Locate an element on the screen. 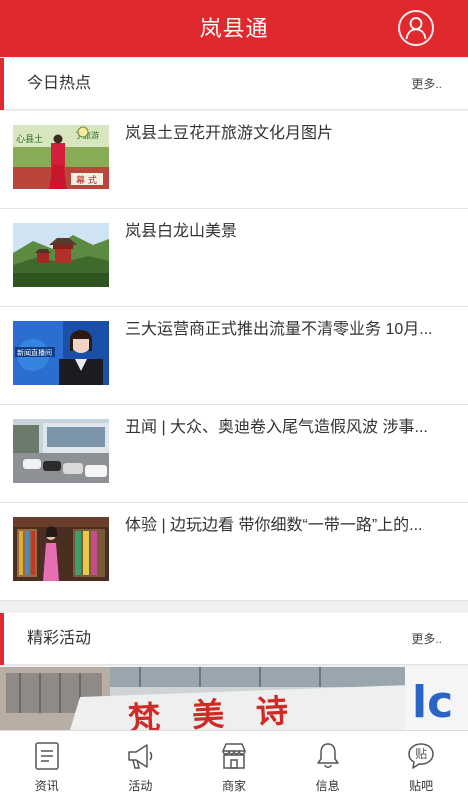 The image size is (468, 800). car-lot-photo is located at coordinates (61, 451).